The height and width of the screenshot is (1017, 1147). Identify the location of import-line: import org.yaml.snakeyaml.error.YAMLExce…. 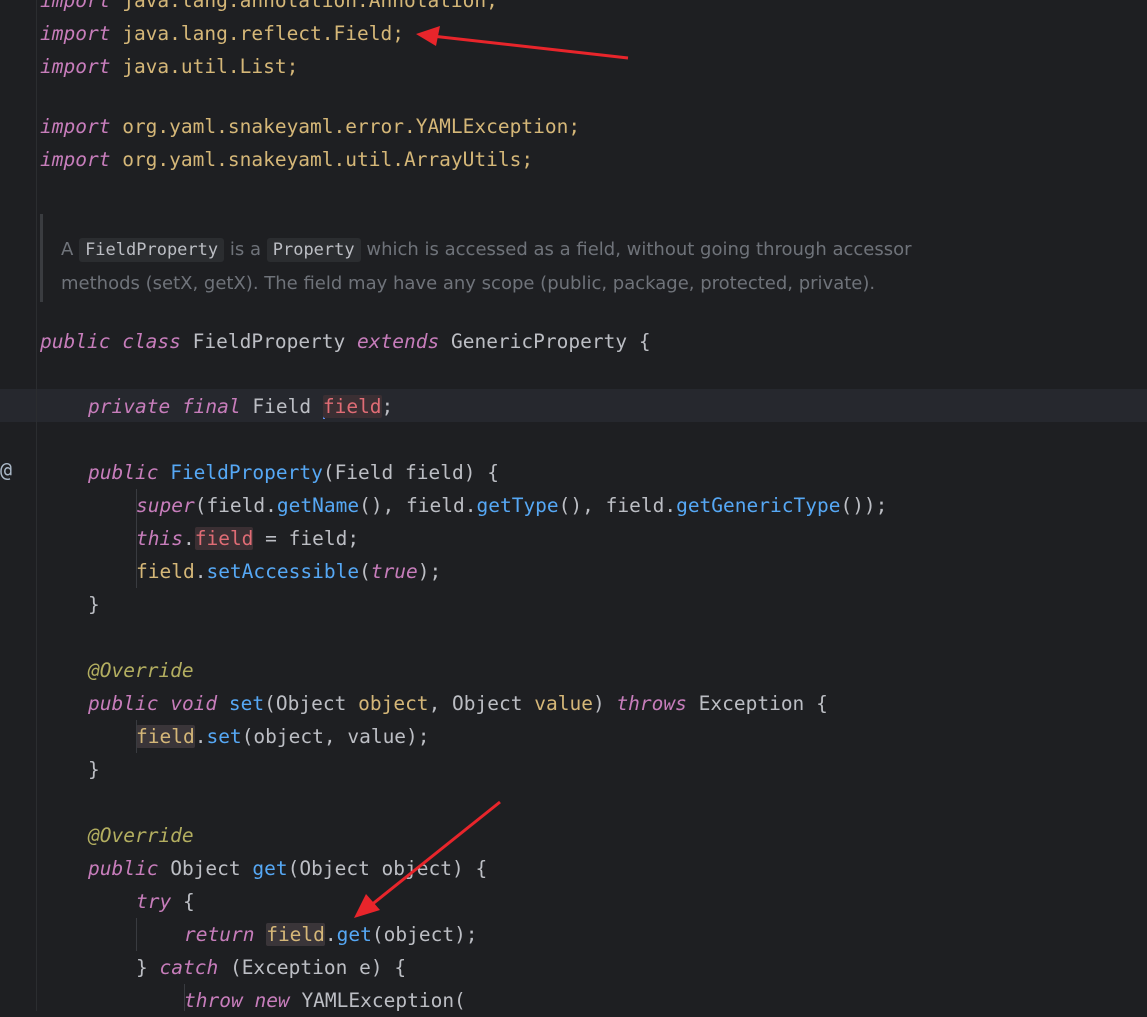
(310, 126).